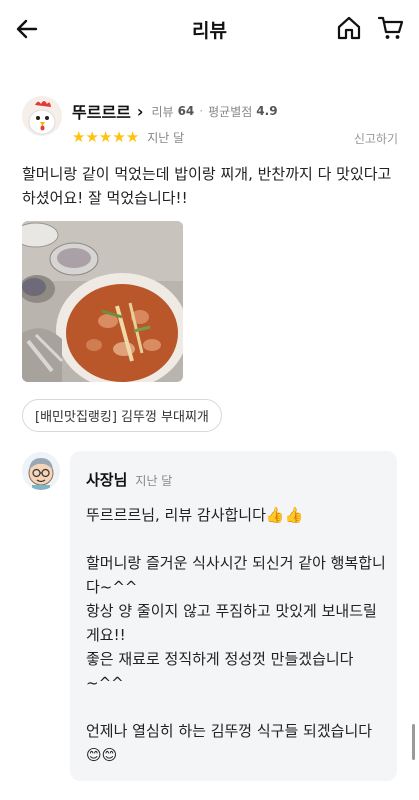  What do you see at coordinates (230, 111) in the screenshot?
I see `avg-rating-label: 평균별점` at bounding box center [230, 111].